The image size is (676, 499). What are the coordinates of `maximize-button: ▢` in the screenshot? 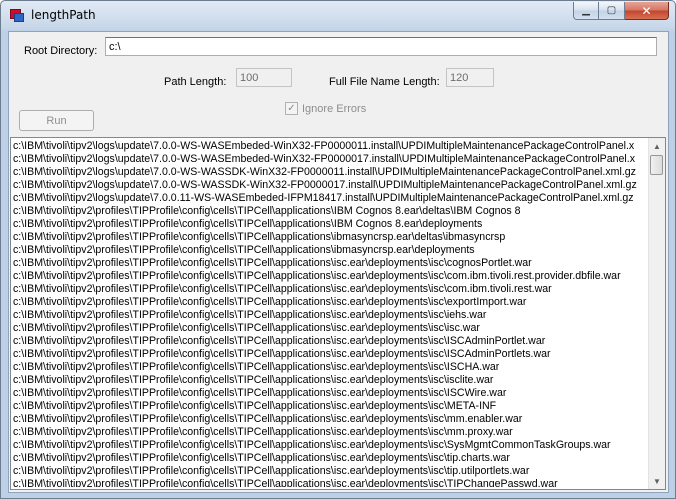 It's located at (612, 11).